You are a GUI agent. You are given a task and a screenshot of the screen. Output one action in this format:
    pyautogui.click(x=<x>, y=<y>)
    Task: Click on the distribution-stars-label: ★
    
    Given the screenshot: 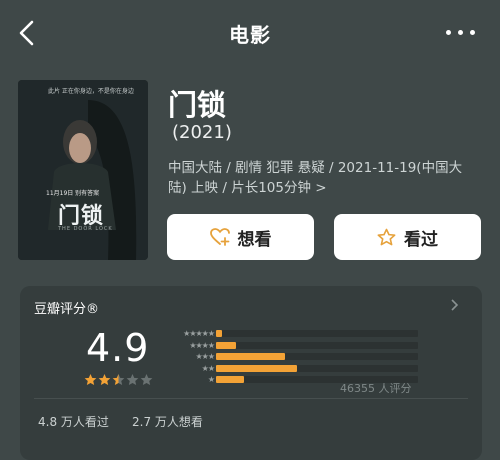 What is the action you would take?
    pyautogui.click(x=211, y=379)
    